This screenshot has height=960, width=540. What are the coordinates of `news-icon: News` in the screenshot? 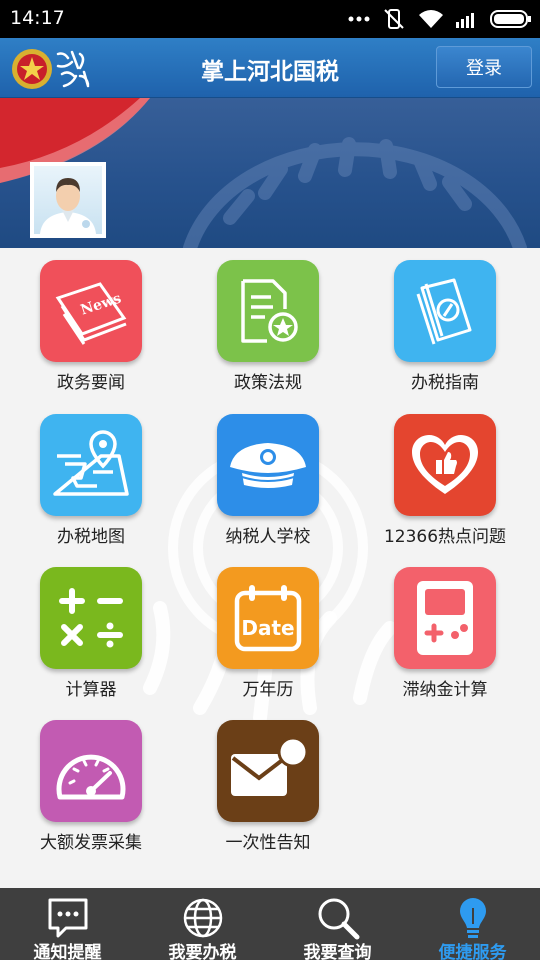 It's located at (91, 313).